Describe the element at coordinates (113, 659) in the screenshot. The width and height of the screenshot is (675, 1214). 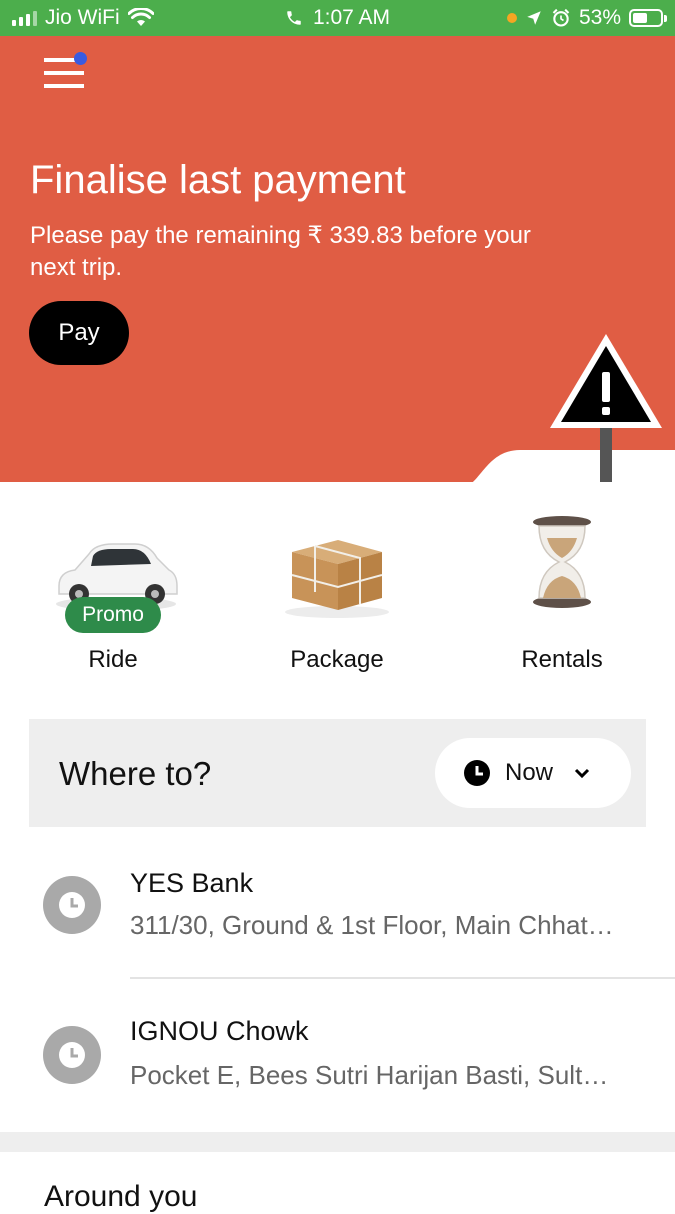
I see `service-label-ride: Ride` at that location.